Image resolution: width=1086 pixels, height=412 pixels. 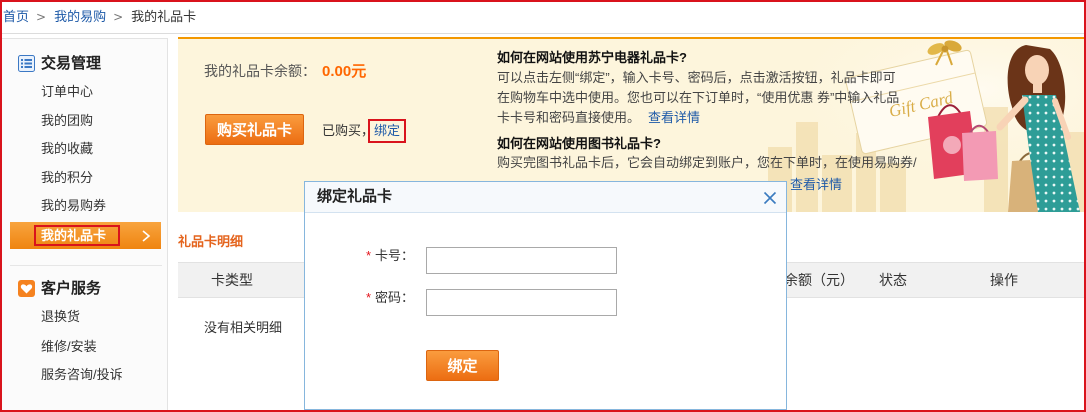 I want to click on breadcrumb-divider, so click(x=543, y=33).